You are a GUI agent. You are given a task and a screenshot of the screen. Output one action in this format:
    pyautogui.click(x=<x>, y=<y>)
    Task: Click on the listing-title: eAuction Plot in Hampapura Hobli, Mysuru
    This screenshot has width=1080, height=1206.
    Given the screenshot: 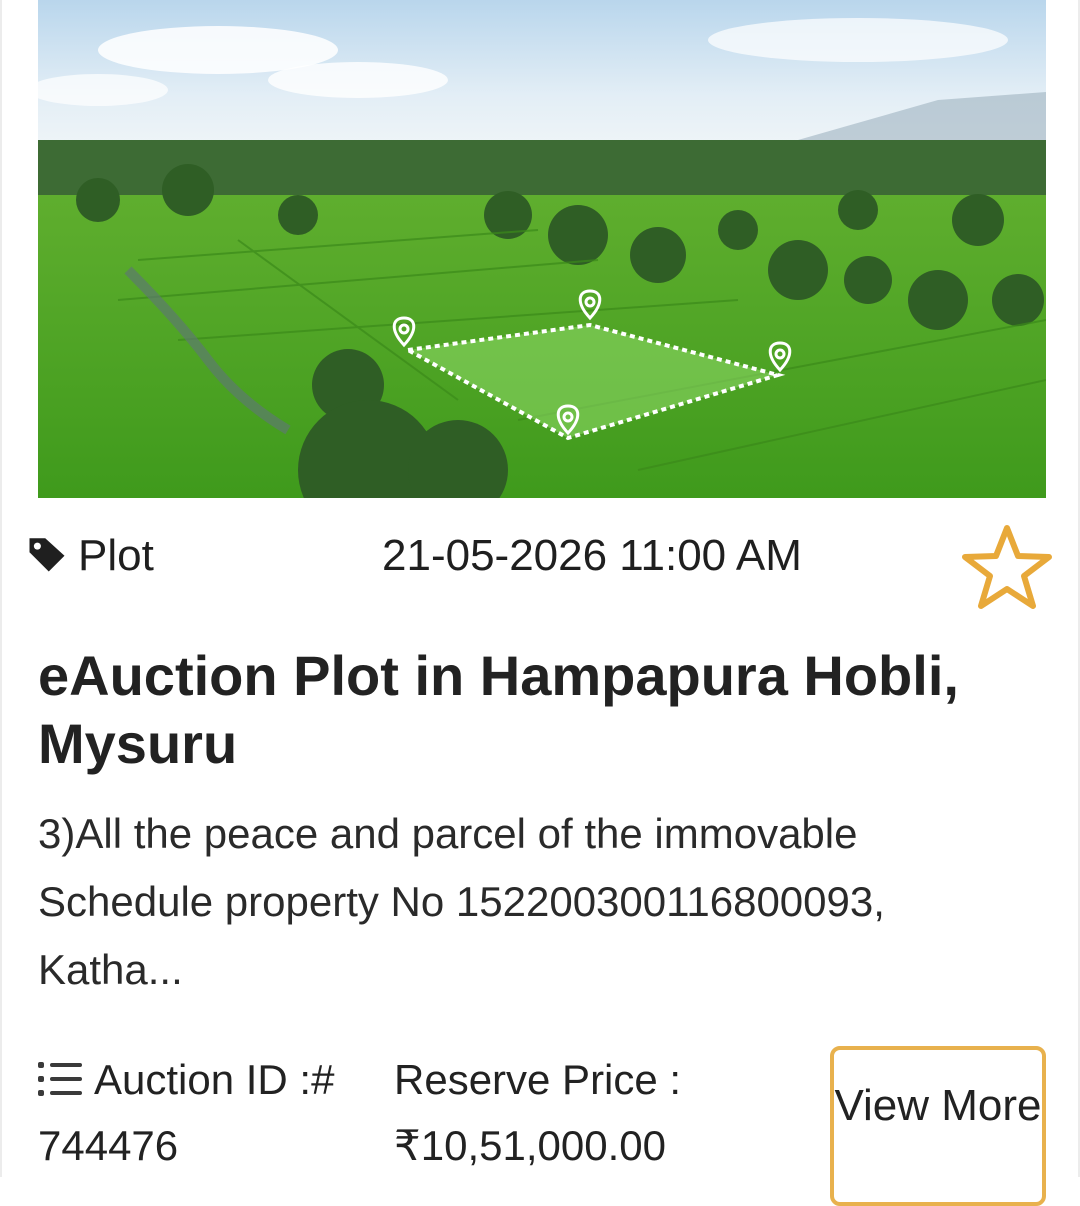 What is the action you would take?
    pyautogui.click(x=538, y=710)
    